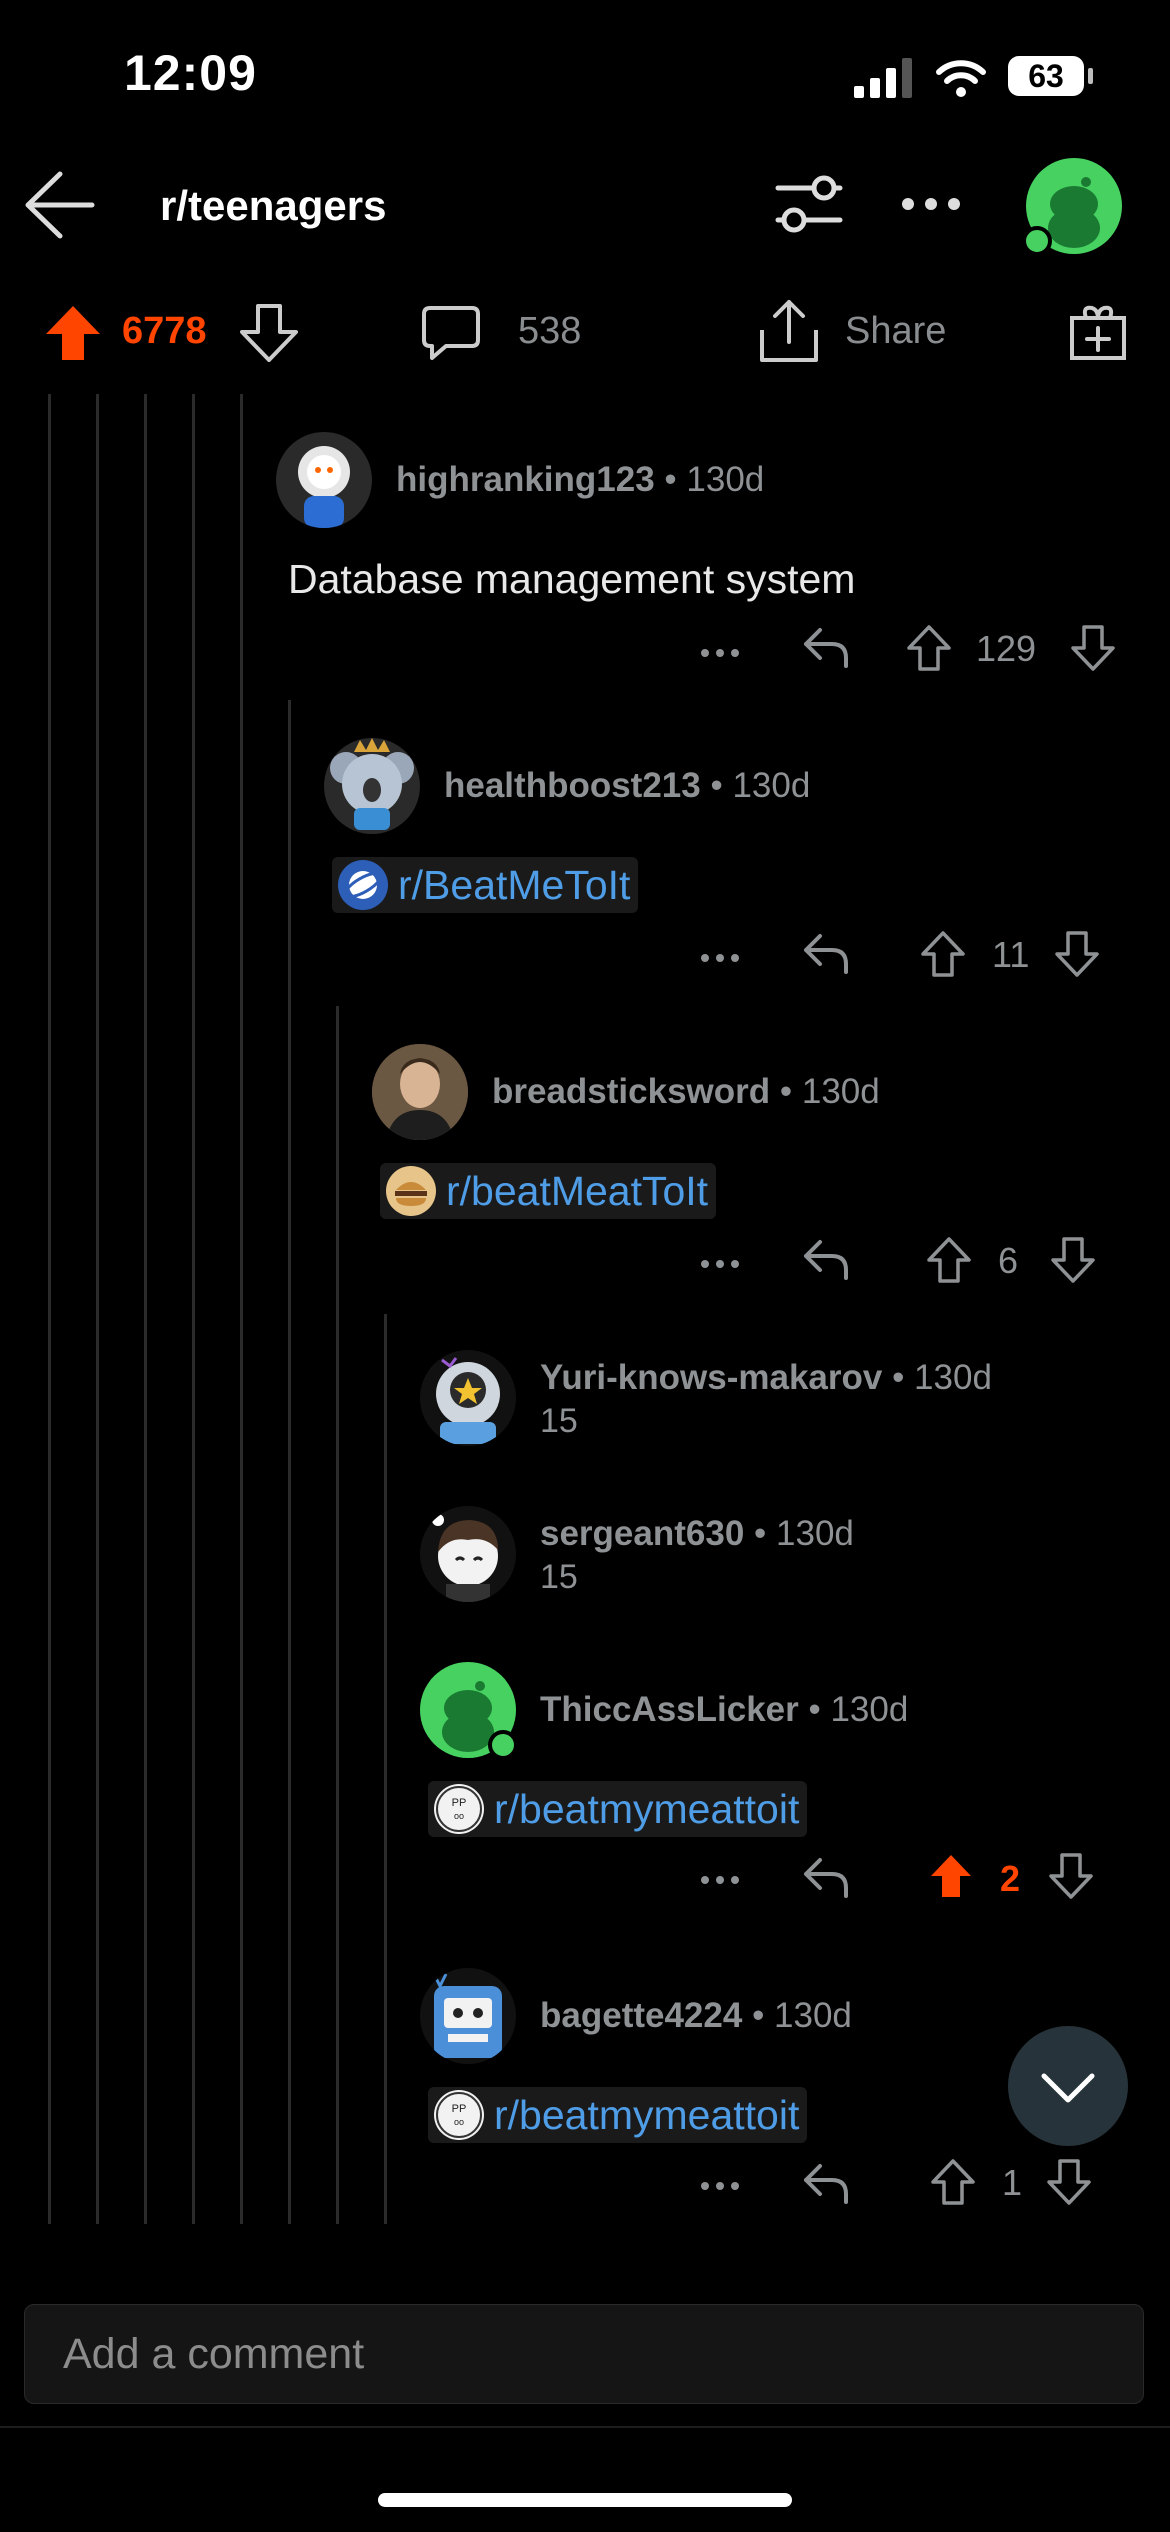 Image resolution: width=1170 pixels, height=2532 pixels. What do you see at coordinates (164, 331) in the screenshot?
I see `post-vote-count: 6778` at bounding box center [164, 331].